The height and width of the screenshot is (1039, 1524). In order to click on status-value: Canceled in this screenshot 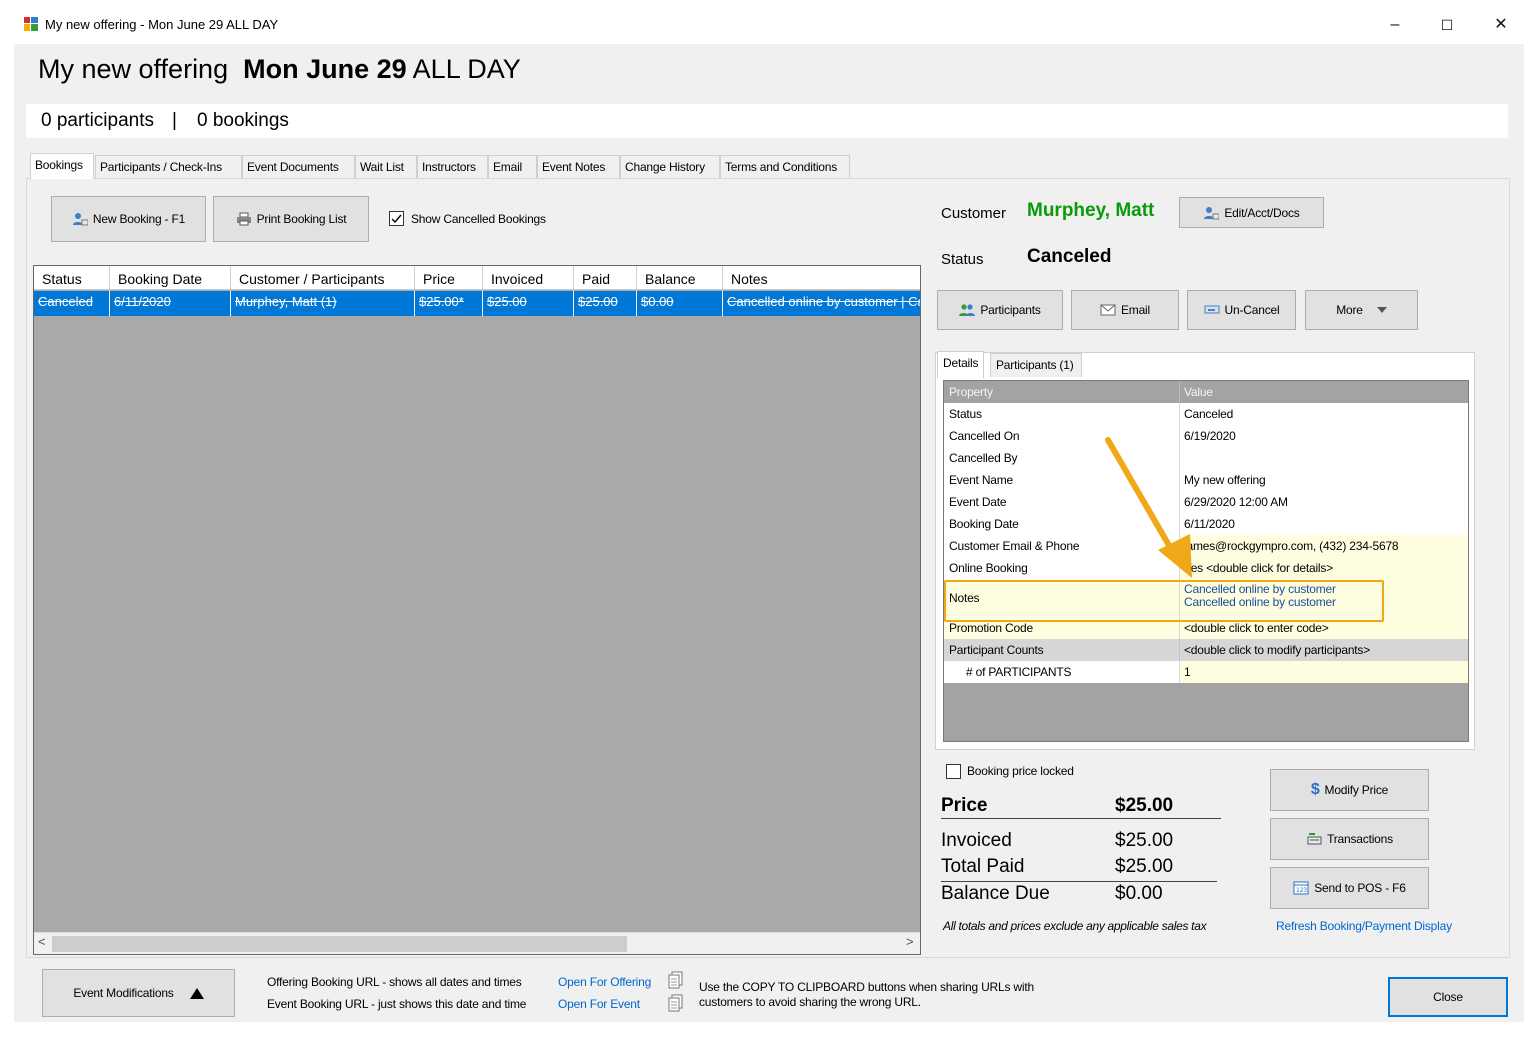, I will do `click(1069, 256)`.